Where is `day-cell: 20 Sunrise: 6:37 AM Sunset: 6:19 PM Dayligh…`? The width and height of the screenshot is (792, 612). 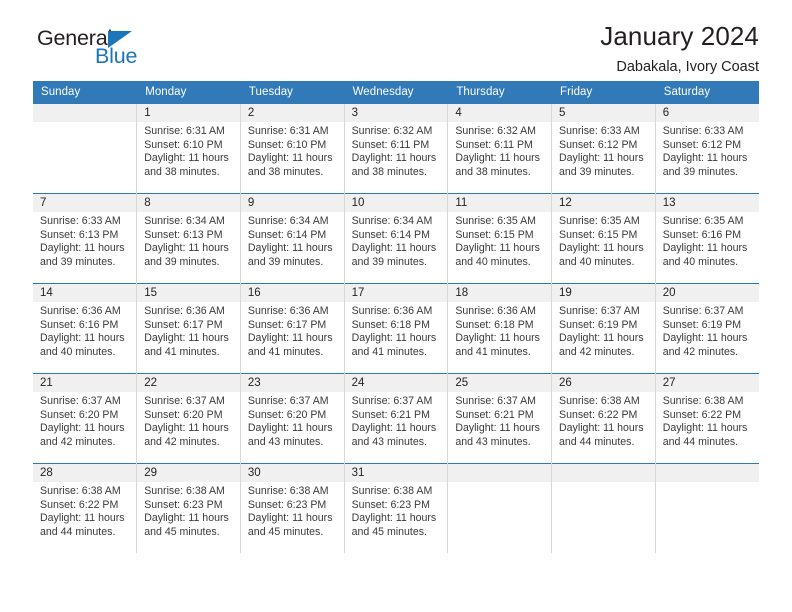
day-cell: 20 Sunrise: 6:37 AM Sunset: 6:19 PM Dayligh… is located at coordinates (707, 328).